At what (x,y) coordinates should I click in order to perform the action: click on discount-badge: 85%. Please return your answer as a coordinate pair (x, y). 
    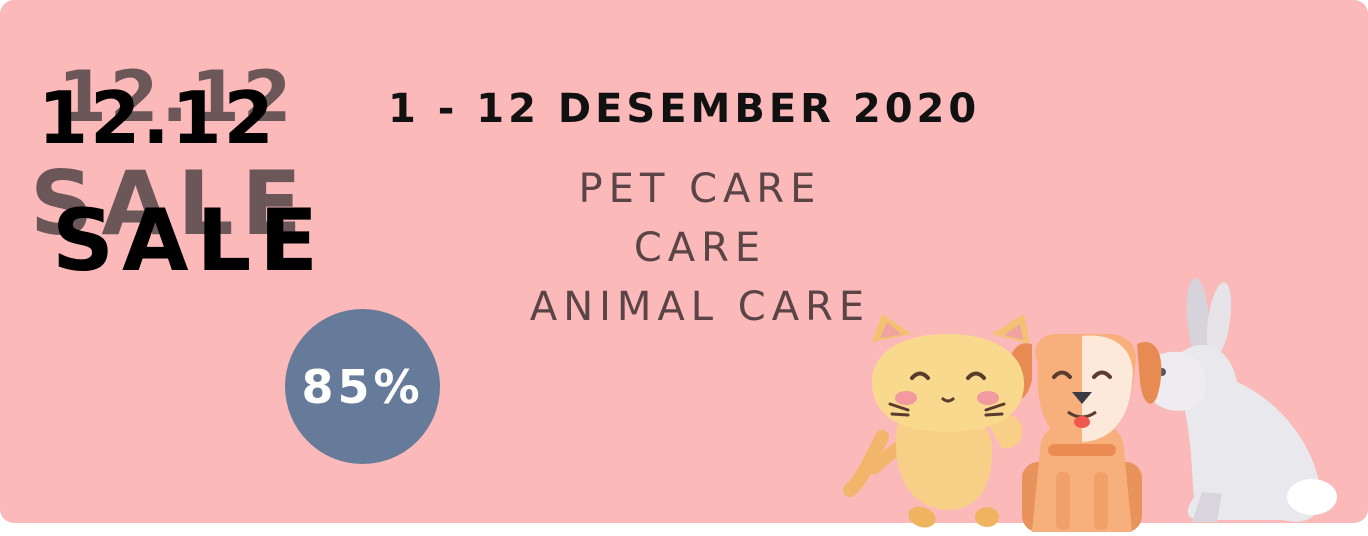
    Looking at the image, I should click on (362, 386).